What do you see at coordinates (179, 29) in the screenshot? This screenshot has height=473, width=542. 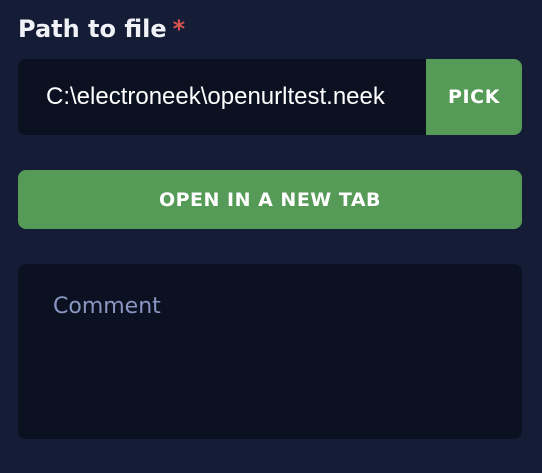 I see `required-asterisk: *` at bounding box center [179, 29].